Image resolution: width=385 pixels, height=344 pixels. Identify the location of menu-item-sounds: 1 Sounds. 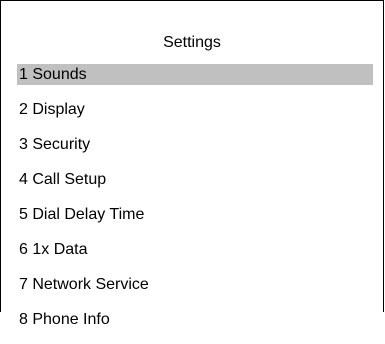
(195, 74).